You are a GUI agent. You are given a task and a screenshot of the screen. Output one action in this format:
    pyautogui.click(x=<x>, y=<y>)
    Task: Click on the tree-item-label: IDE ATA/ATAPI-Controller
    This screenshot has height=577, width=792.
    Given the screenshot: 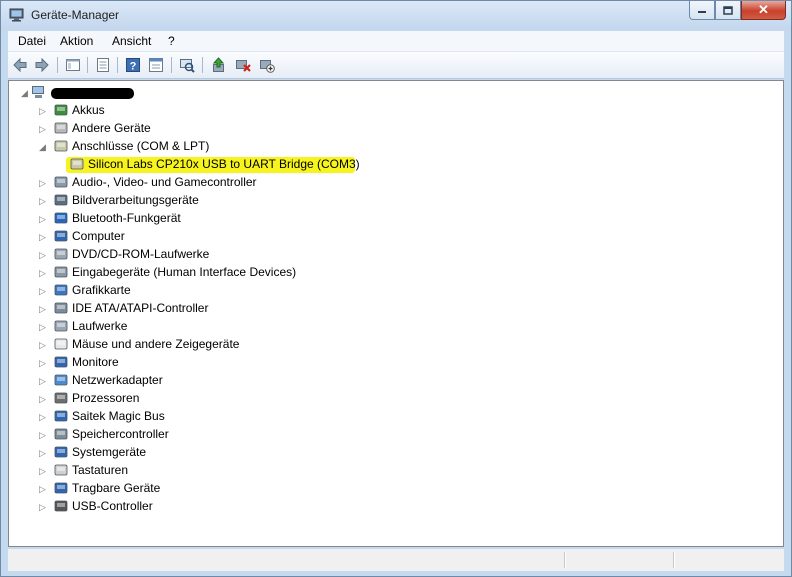 What is the action you would take?
    pyautogui.click(x=140, y=308)
    